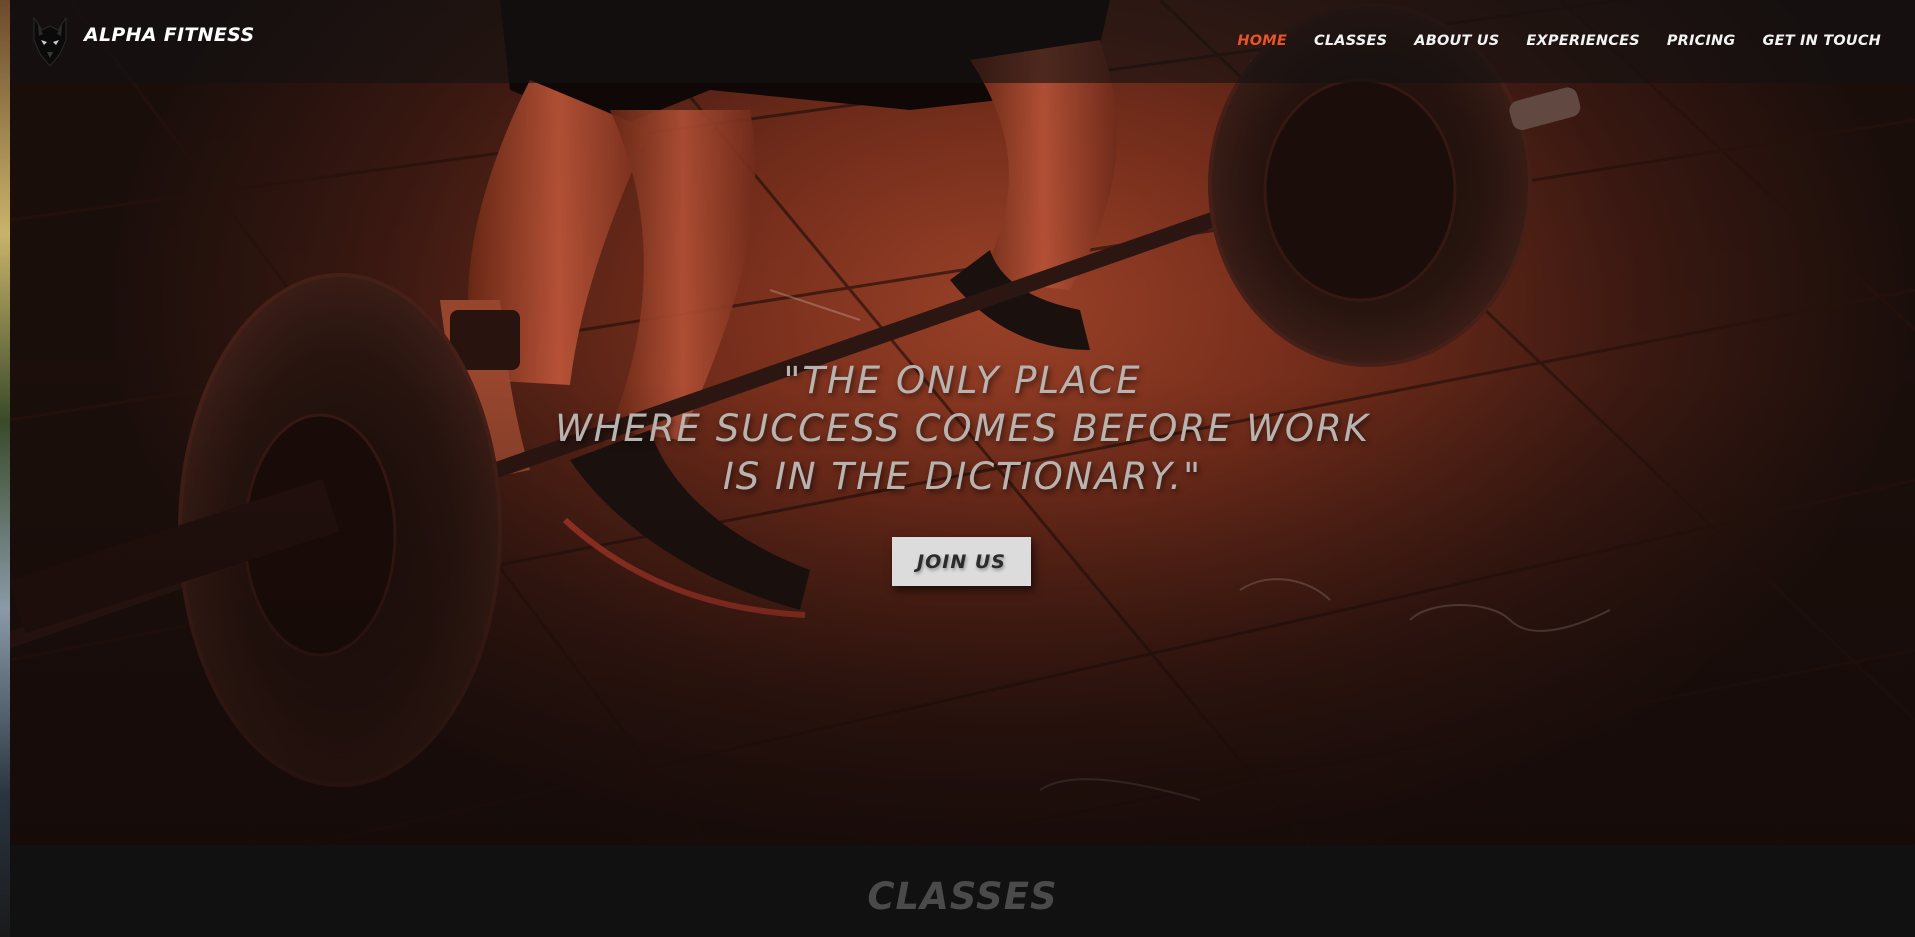 The image size is (1915, 937). What do you see at coordinates (50, 41) in the screenshot?
I see `wolf-icon` at bounding box center [50, 41].